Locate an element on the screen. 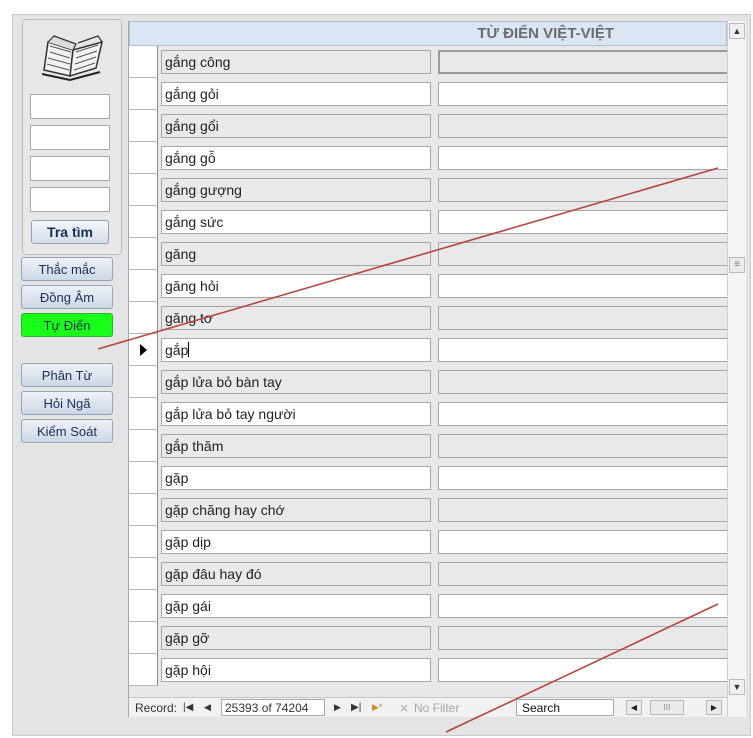  table-row: gặp gỡ is located at coordinates (429, 638).